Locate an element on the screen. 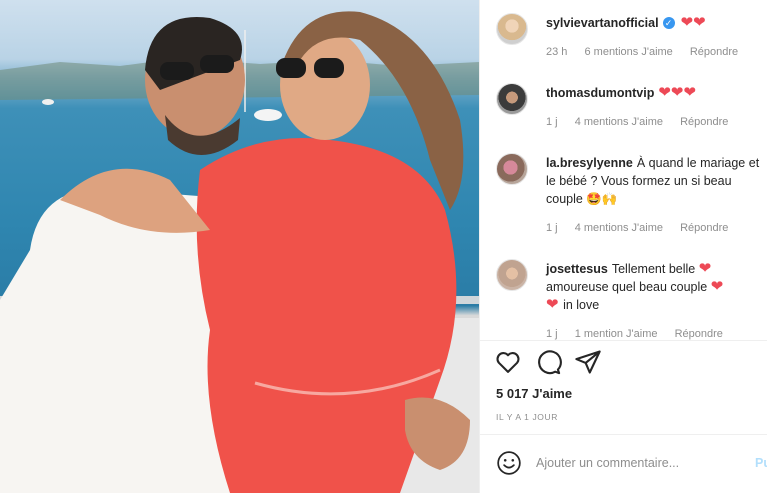  comment-likes: 6 mentions J'aime is located at coordinates (628, 52).